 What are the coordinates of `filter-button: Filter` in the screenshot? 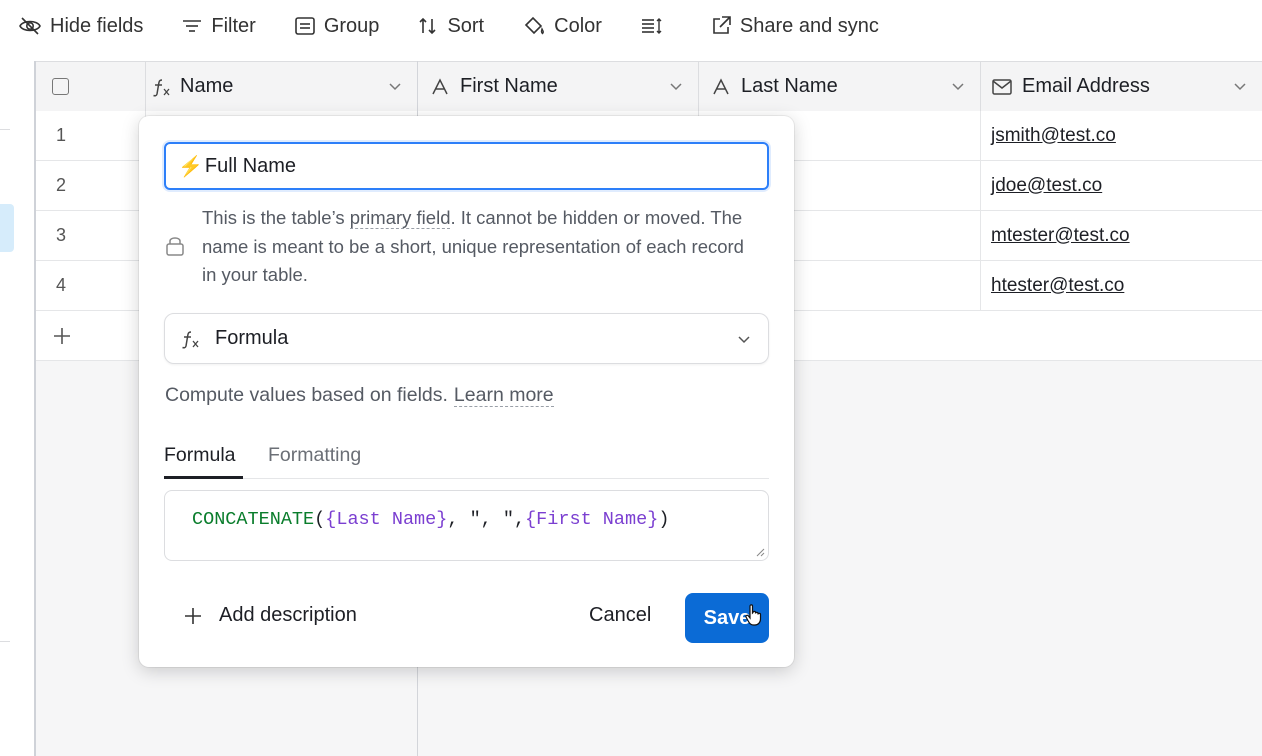 It's located at (218, 26).